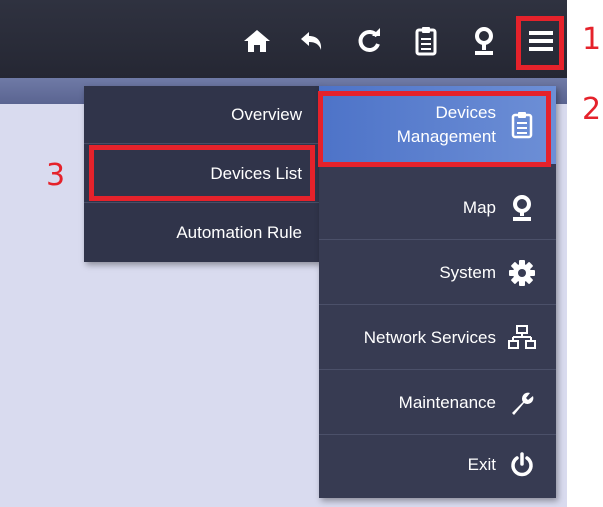  Describe the element at coordinates (313, 41) in the screenshot. I see `undo-icon` at that location.